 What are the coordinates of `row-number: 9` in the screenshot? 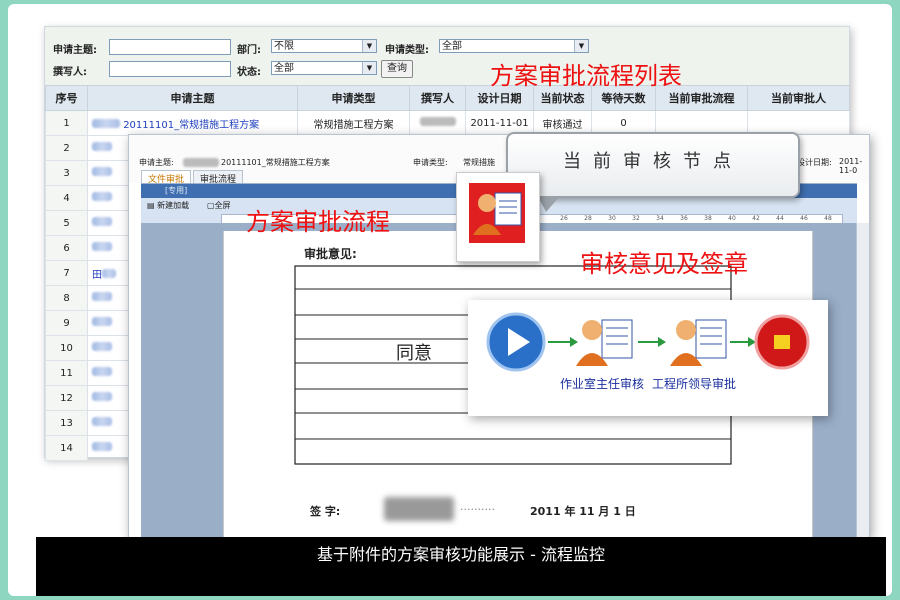 It's located at (66, 323).